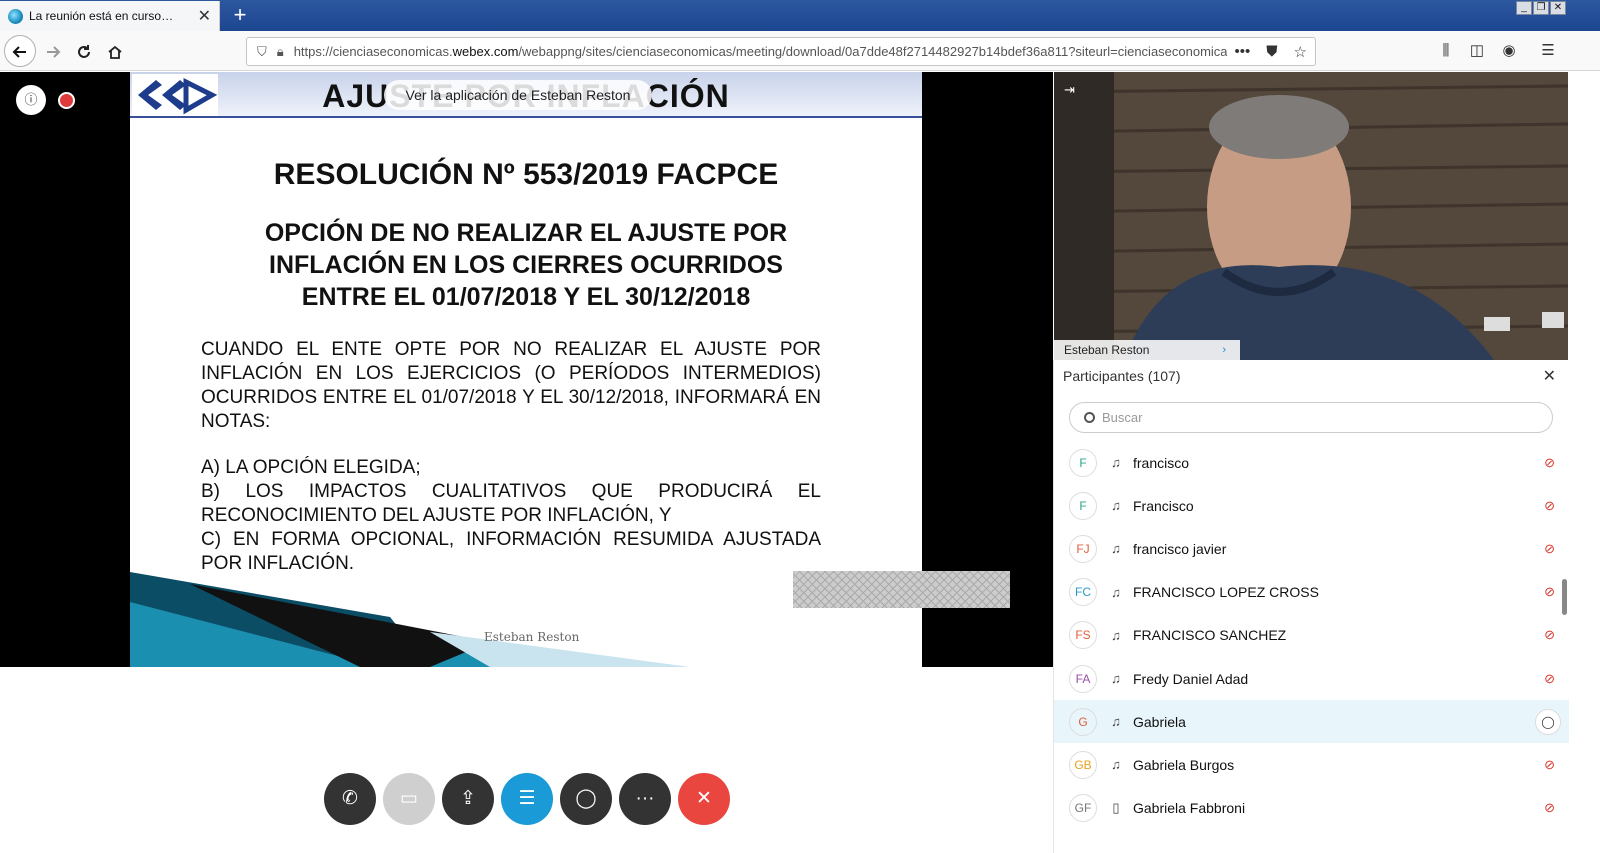 The width and height of the screenshot is (1600, 853). What do you see at coordinates (532, 637) in the screenshot?
I see `slide-presenter-credit: Esteban Reston` at bounding box center [532, 637].